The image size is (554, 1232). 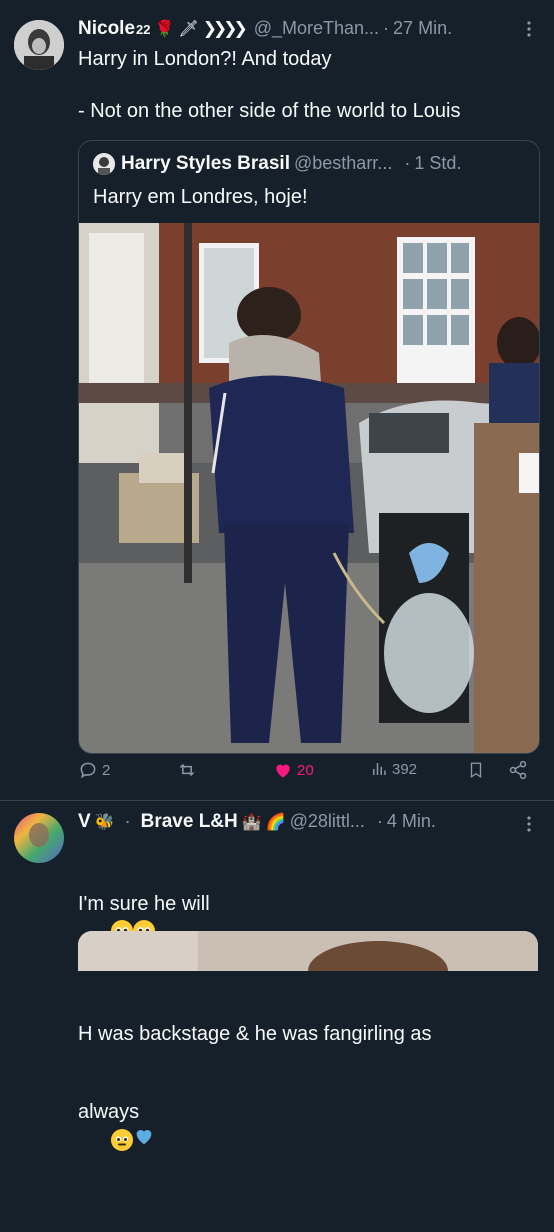 What do you see at coordinates (411, 821) in the screenshot?
I see `timestamp: 4 Min.` at bounding box center [411, 821].